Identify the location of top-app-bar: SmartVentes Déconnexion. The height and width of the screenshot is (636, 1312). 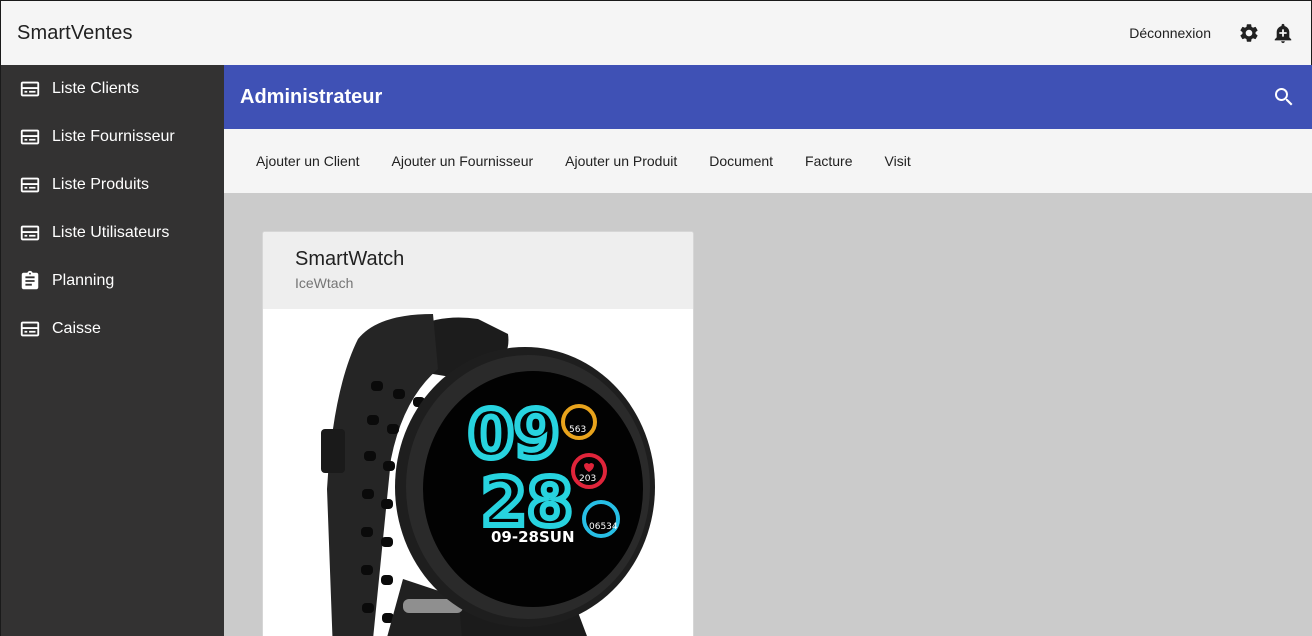
(656, 32).